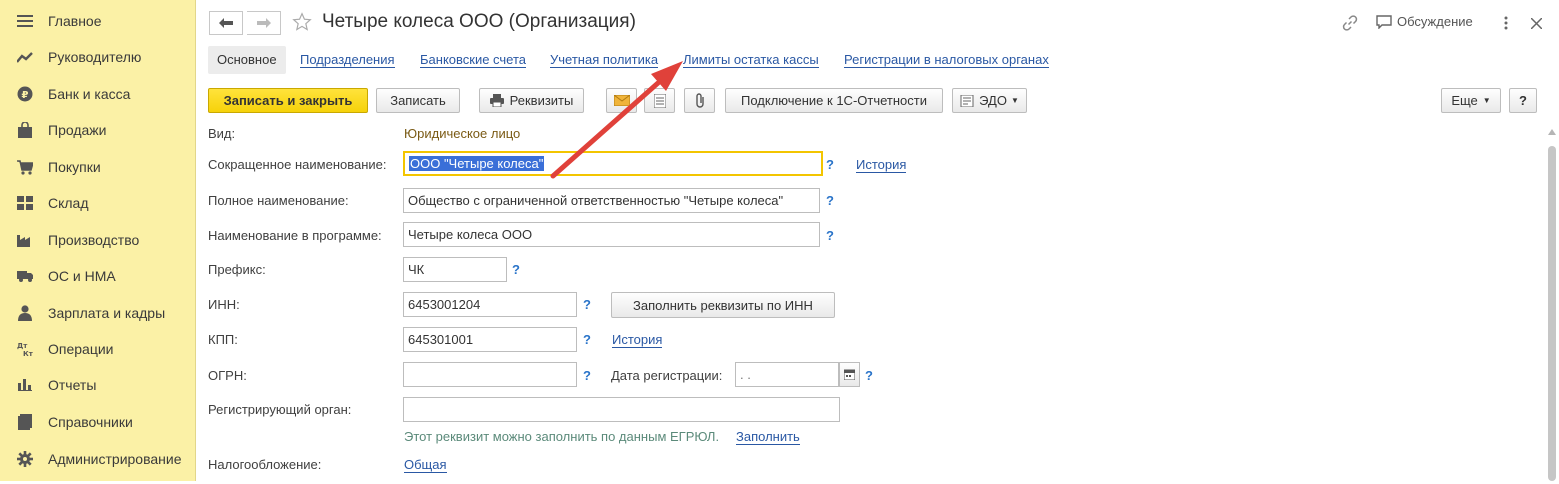 The image size is (1559, 484). What do you see at coordinates (1486, 100) in the screenshot?
I see `chevron-down-icon: ▼` at bounding box center [1486, 100].